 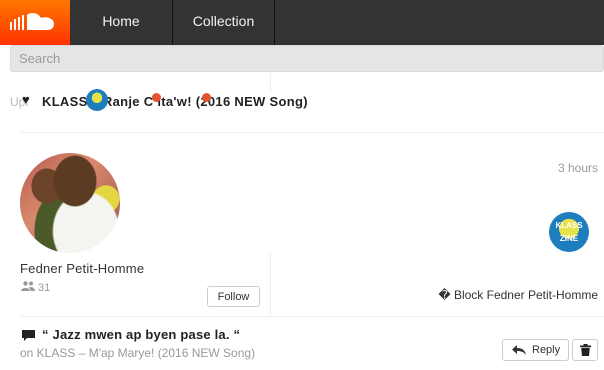 I want to click on comment-track-link: on KLASS – M'ap Marye! (2016 NEW Song), so click(x=137, y=353).